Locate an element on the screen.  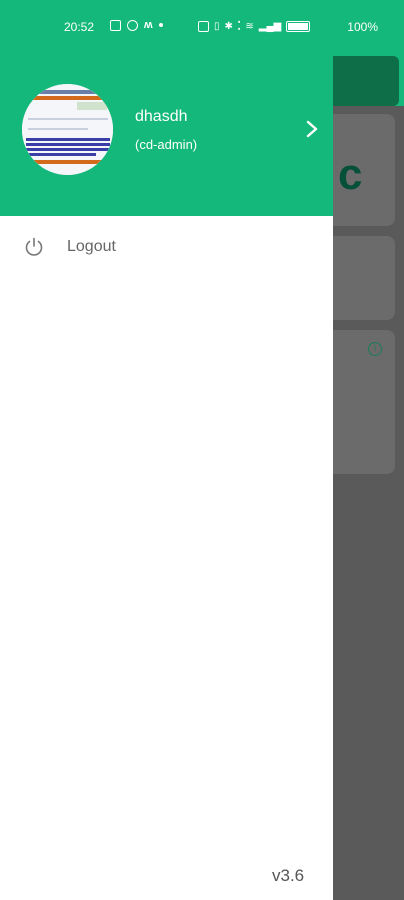
app-version: v3.6 is located at coordinates (288, 875).